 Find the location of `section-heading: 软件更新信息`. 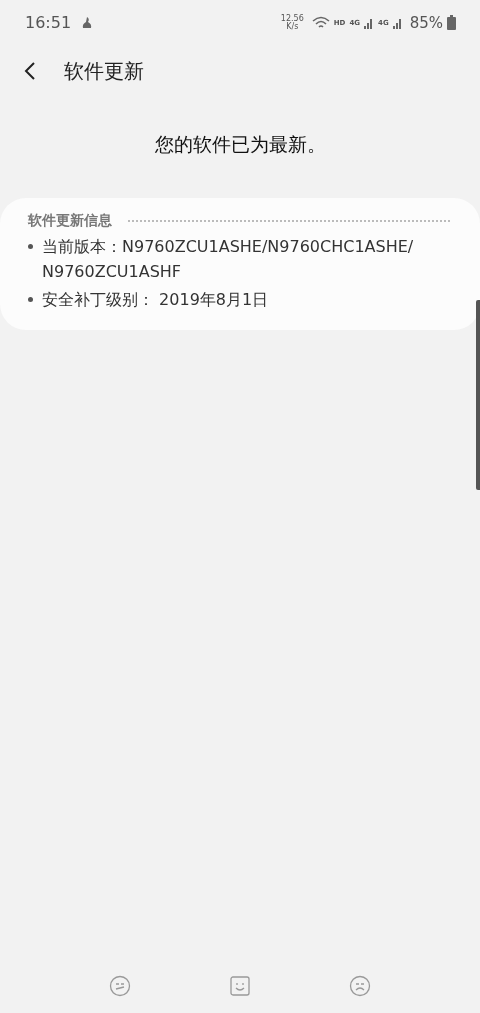

section-heading: 软件更新信息 is located at coordinates (70, 221).